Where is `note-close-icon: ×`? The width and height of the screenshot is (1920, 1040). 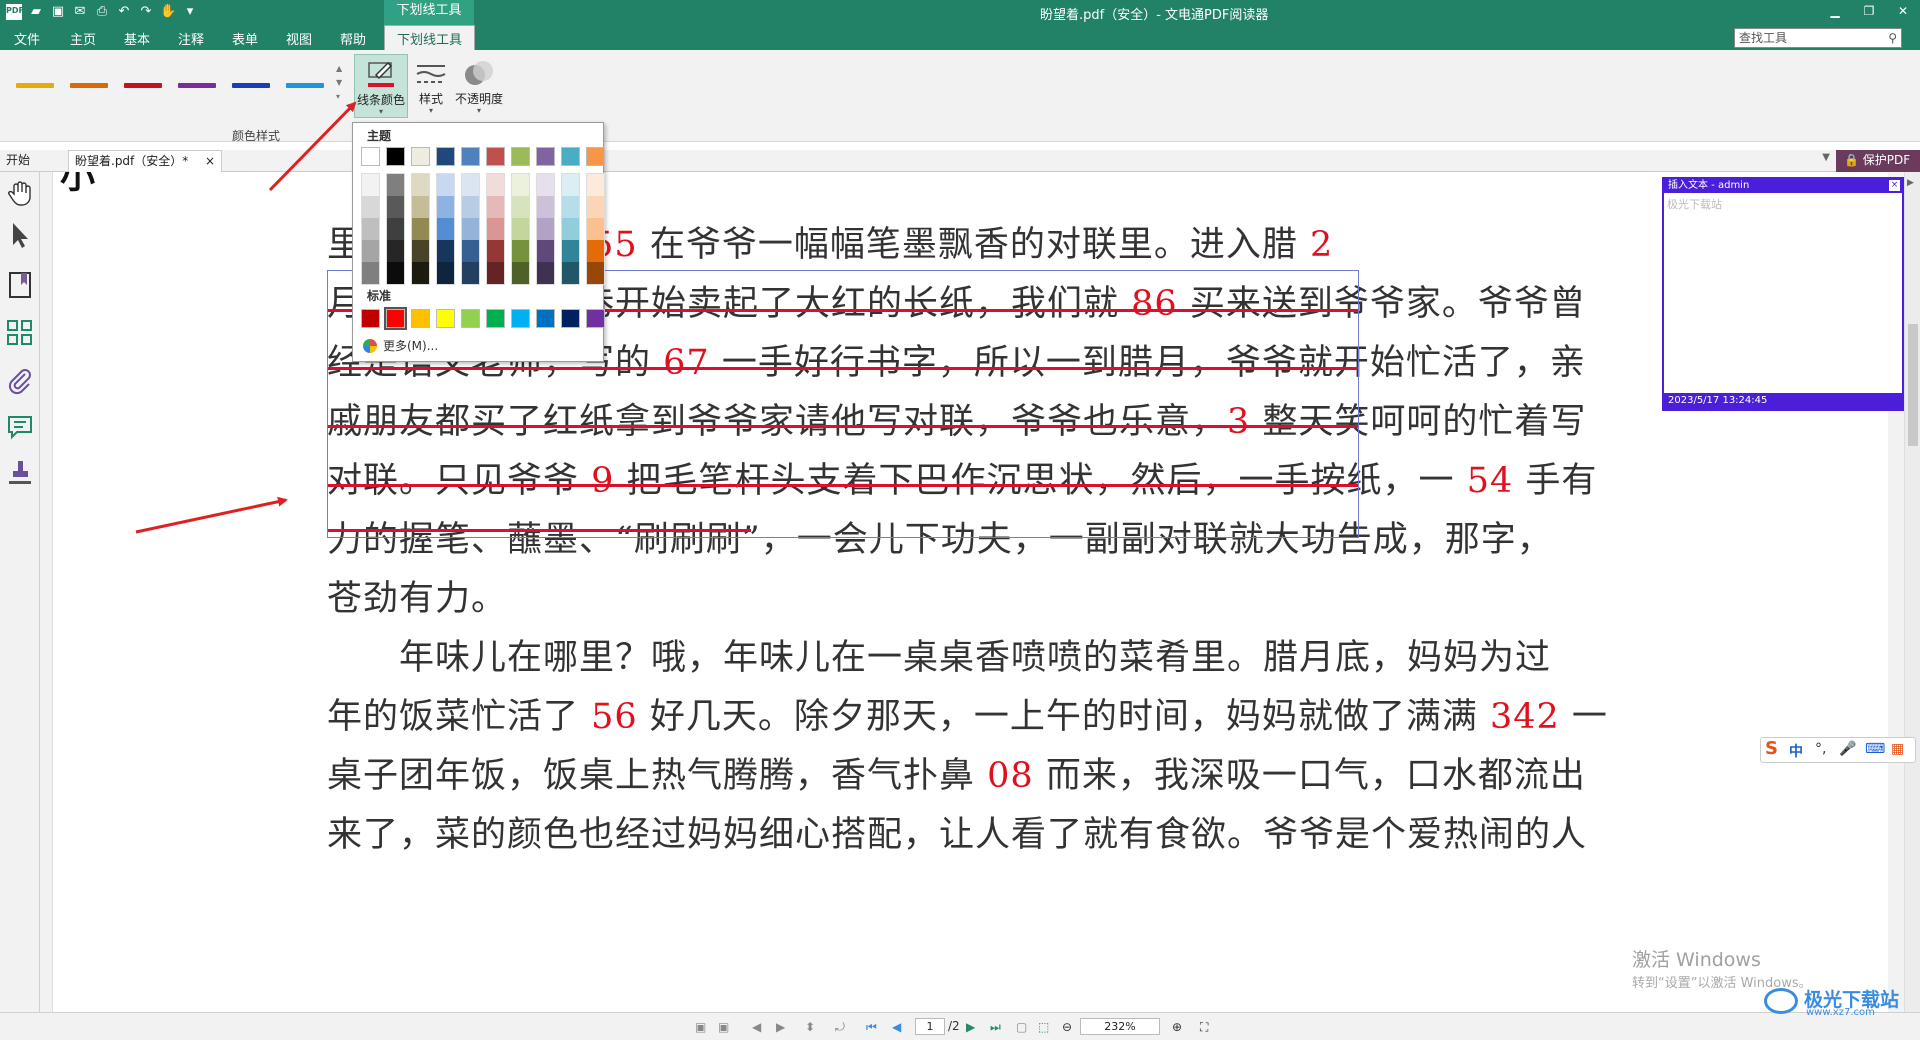
note-close-icon: × is located at coordinates (1894, 185).